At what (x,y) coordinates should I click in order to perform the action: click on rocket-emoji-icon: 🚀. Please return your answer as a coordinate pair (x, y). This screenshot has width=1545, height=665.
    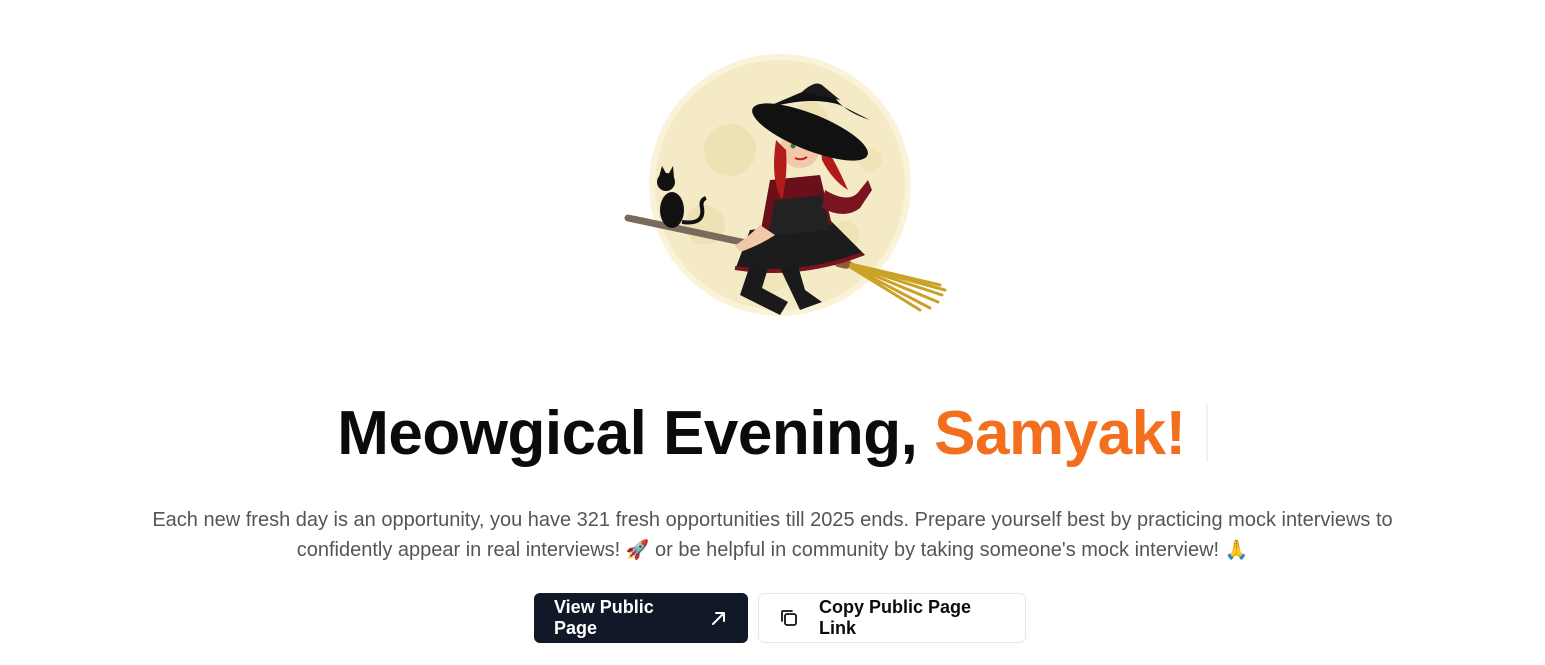
    Looking at the image, I should click on (637, 550).